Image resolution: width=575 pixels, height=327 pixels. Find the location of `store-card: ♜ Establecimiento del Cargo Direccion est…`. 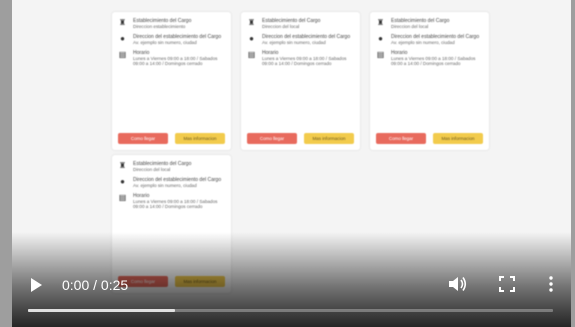

store-card: ♜ Establecimiento del Cargo Direccion est… is located at coordinates (171, 81).